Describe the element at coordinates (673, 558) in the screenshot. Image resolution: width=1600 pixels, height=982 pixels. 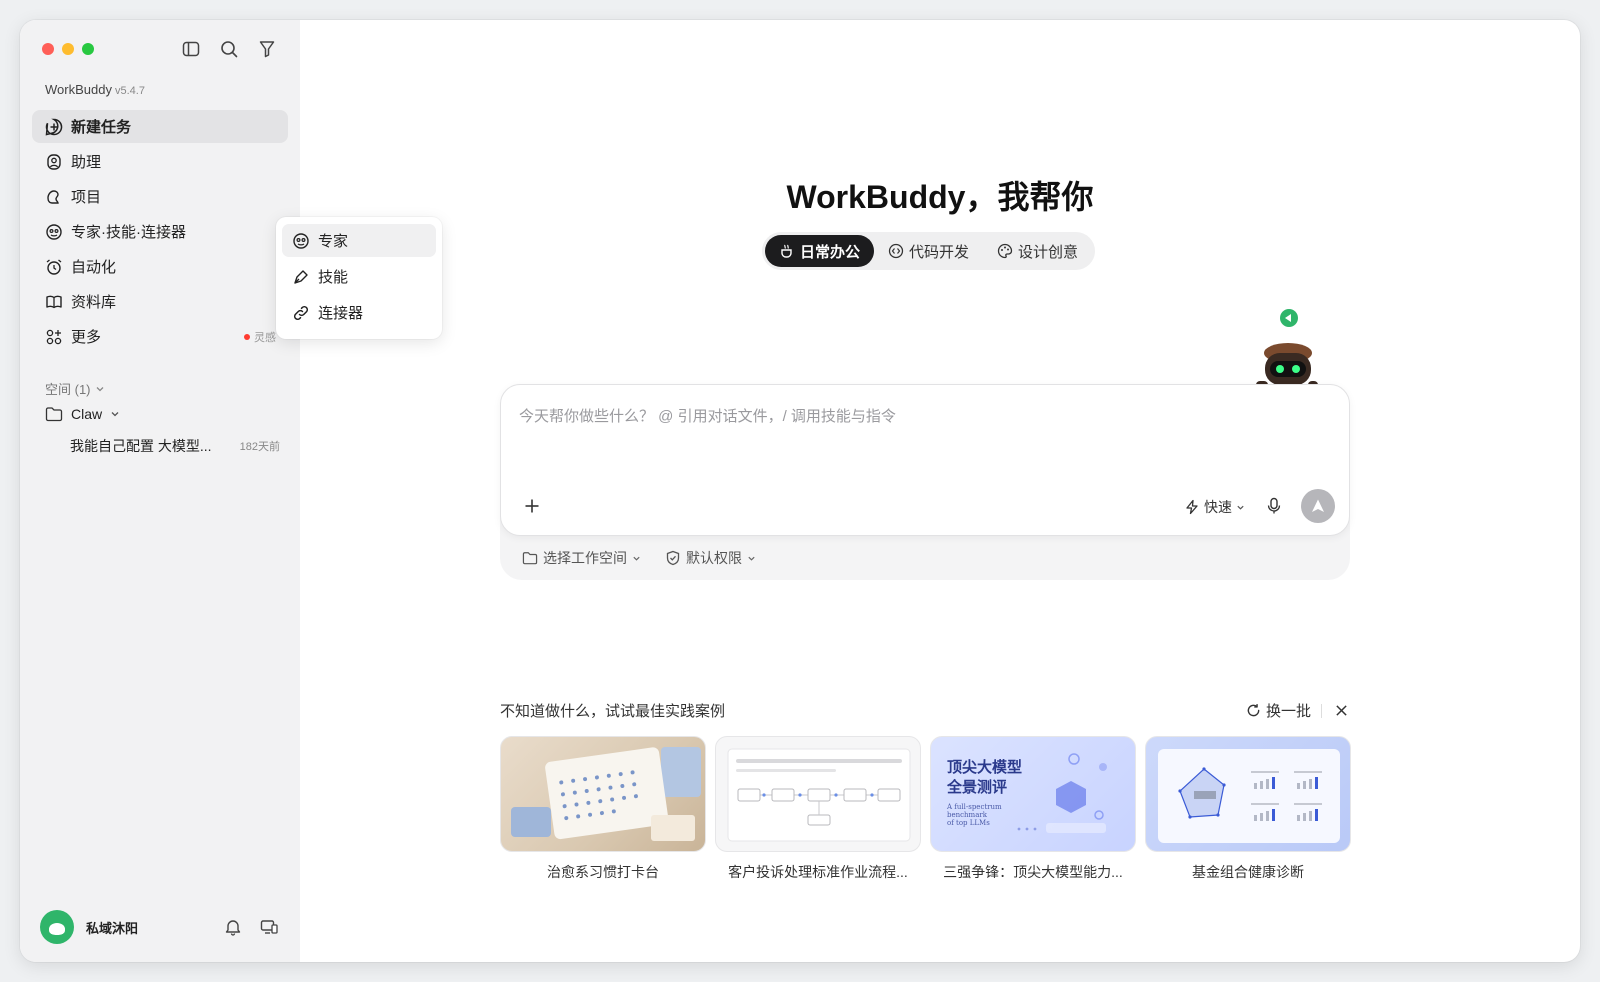
I see `shield-check-icon` at that location.